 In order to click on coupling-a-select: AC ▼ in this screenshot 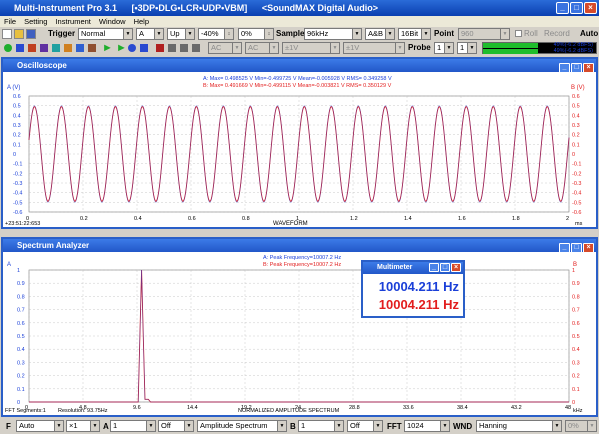, I will do `click(225, 48)`.